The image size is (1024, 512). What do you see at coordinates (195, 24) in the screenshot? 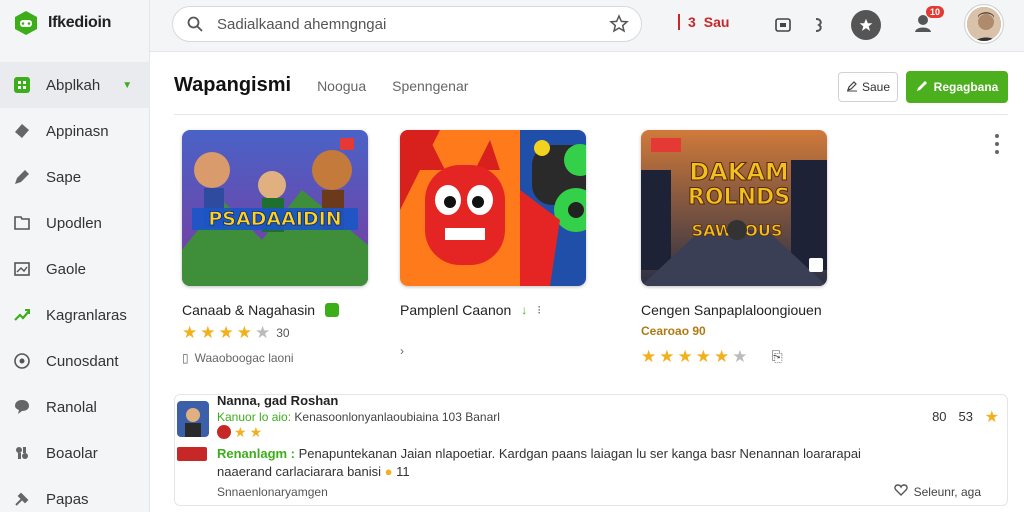
I see `search-icon` at bounding box center [195, 24].